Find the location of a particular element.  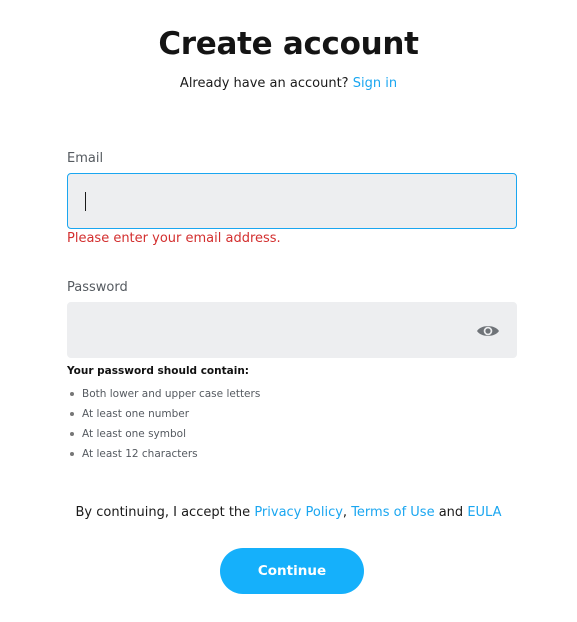

page-title: Create account is located at coordinates (288, 44).